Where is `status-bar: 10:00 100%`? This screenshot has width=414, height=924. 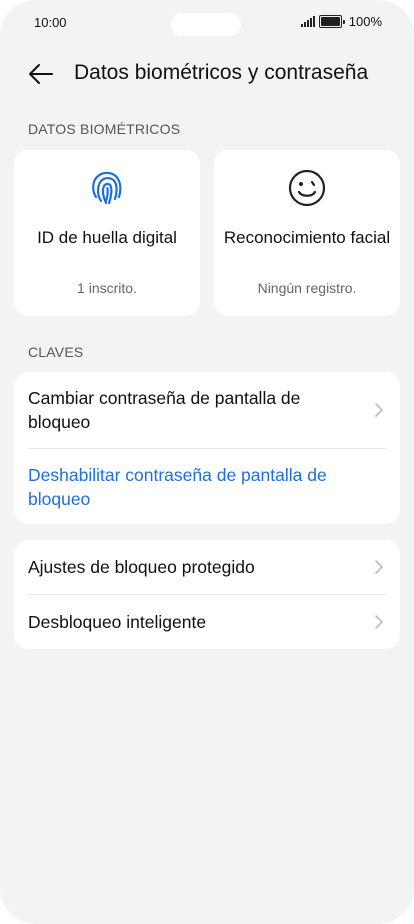 status-bar: 10:00 100% is located at coordinates (207, 23).